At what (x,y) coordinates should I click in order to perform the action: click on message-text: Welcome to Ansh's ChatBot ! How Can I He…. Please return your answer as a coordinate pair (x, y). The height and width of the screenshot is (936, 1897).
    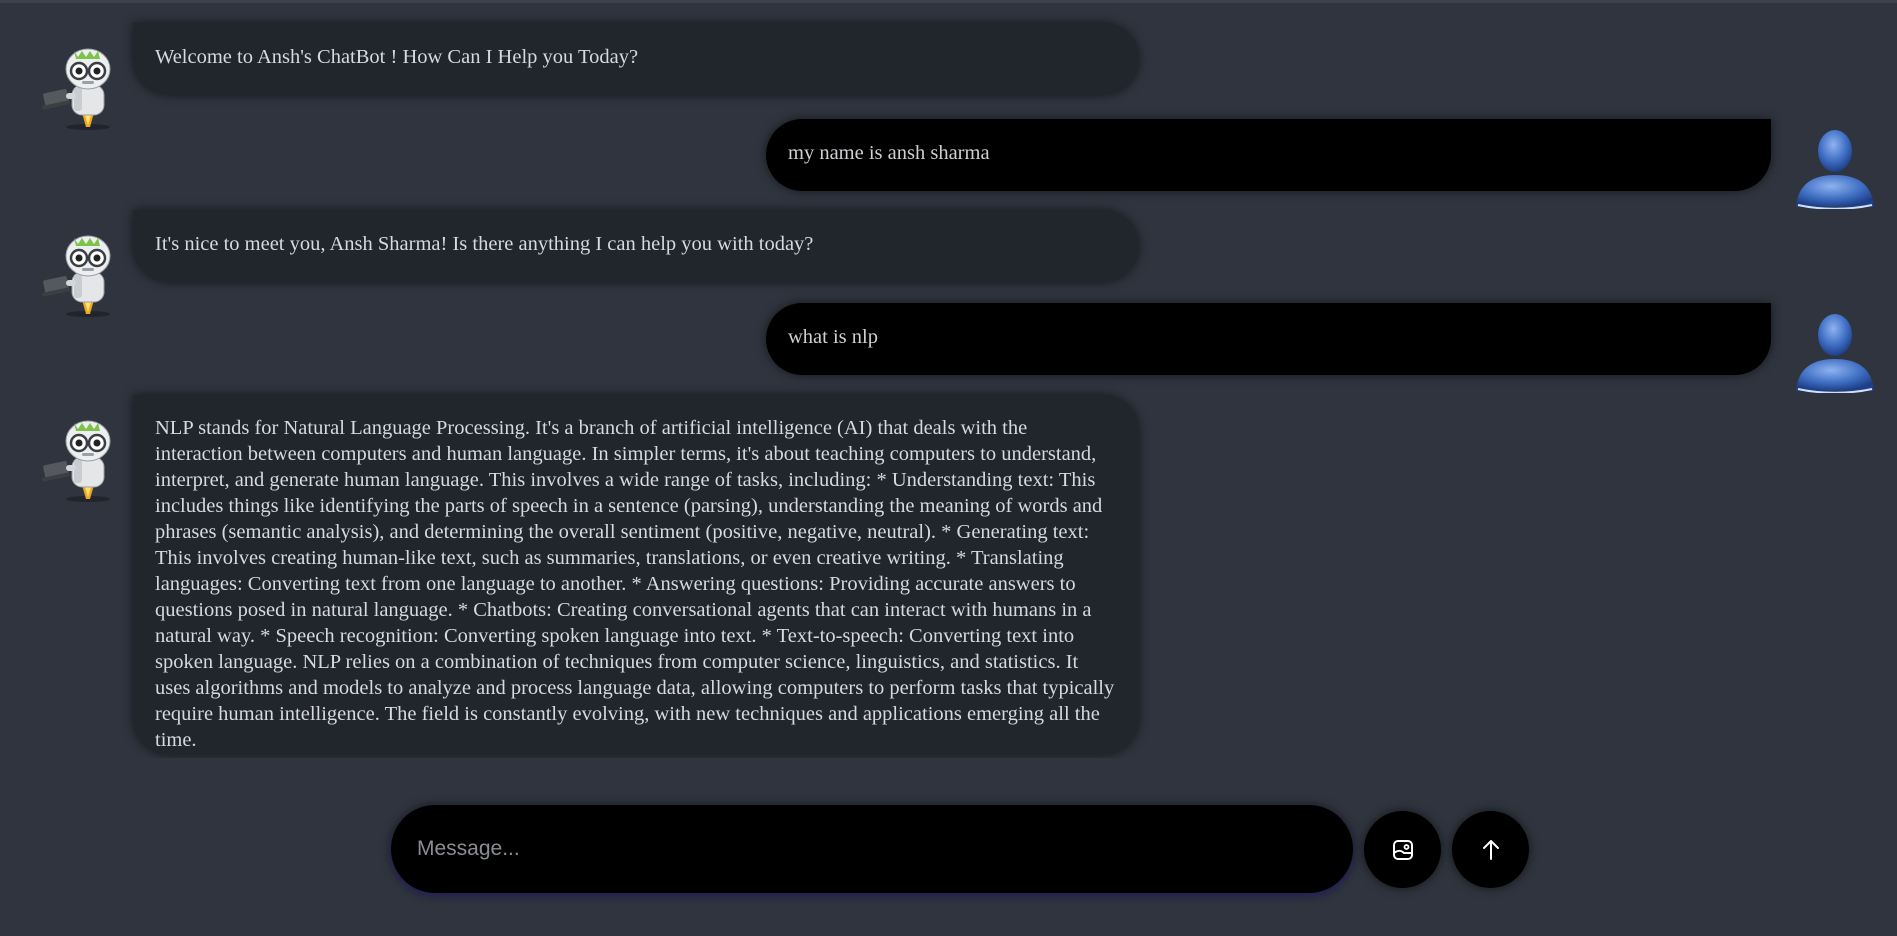
    Looking at the image, I should click on (397, 57).